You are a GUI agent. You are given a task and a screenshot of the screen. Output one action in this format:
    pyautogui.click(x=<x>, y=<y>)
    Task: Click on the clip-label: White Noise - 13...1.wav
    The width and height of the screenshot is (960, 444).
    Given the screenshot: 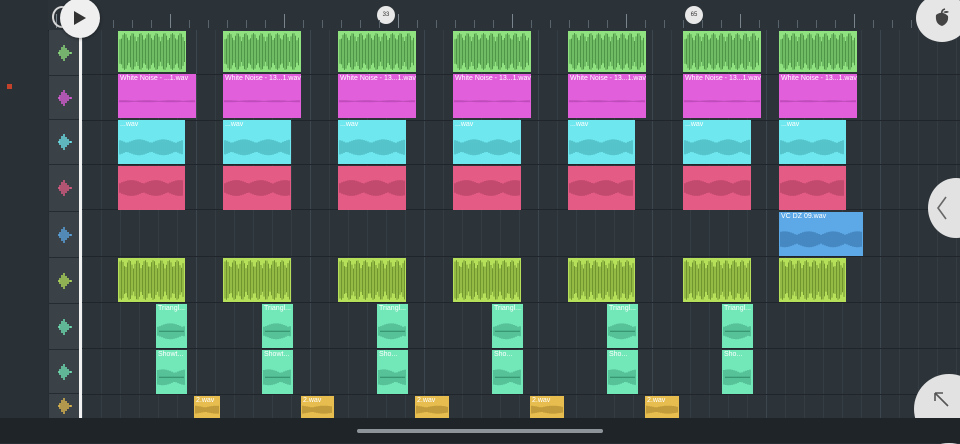 What is the action you would take?
    pyautogui.click(x=723, y=78)
    